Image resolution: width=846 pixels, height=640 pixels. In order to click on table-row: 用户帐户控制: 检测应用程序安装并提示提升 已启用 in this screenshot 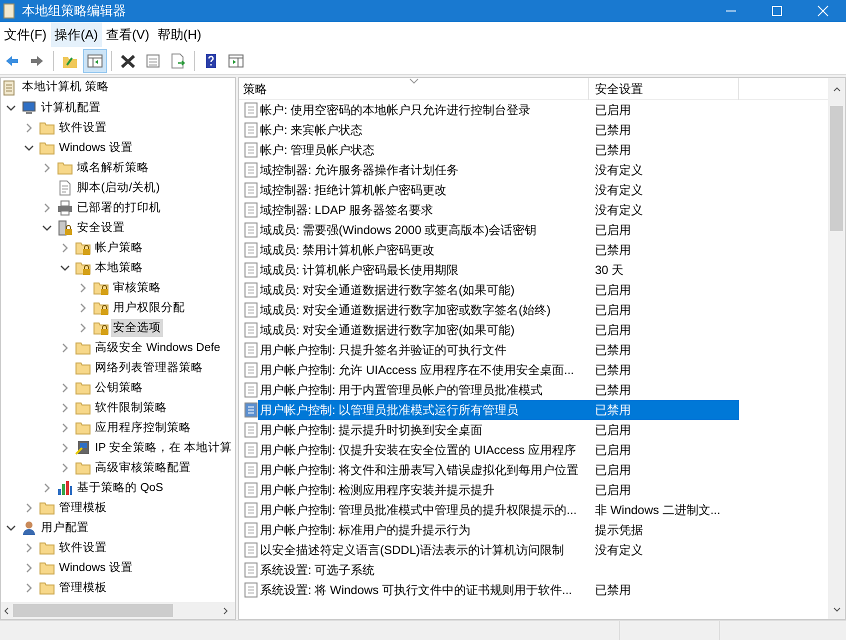, I will do `click(498, 490)`.